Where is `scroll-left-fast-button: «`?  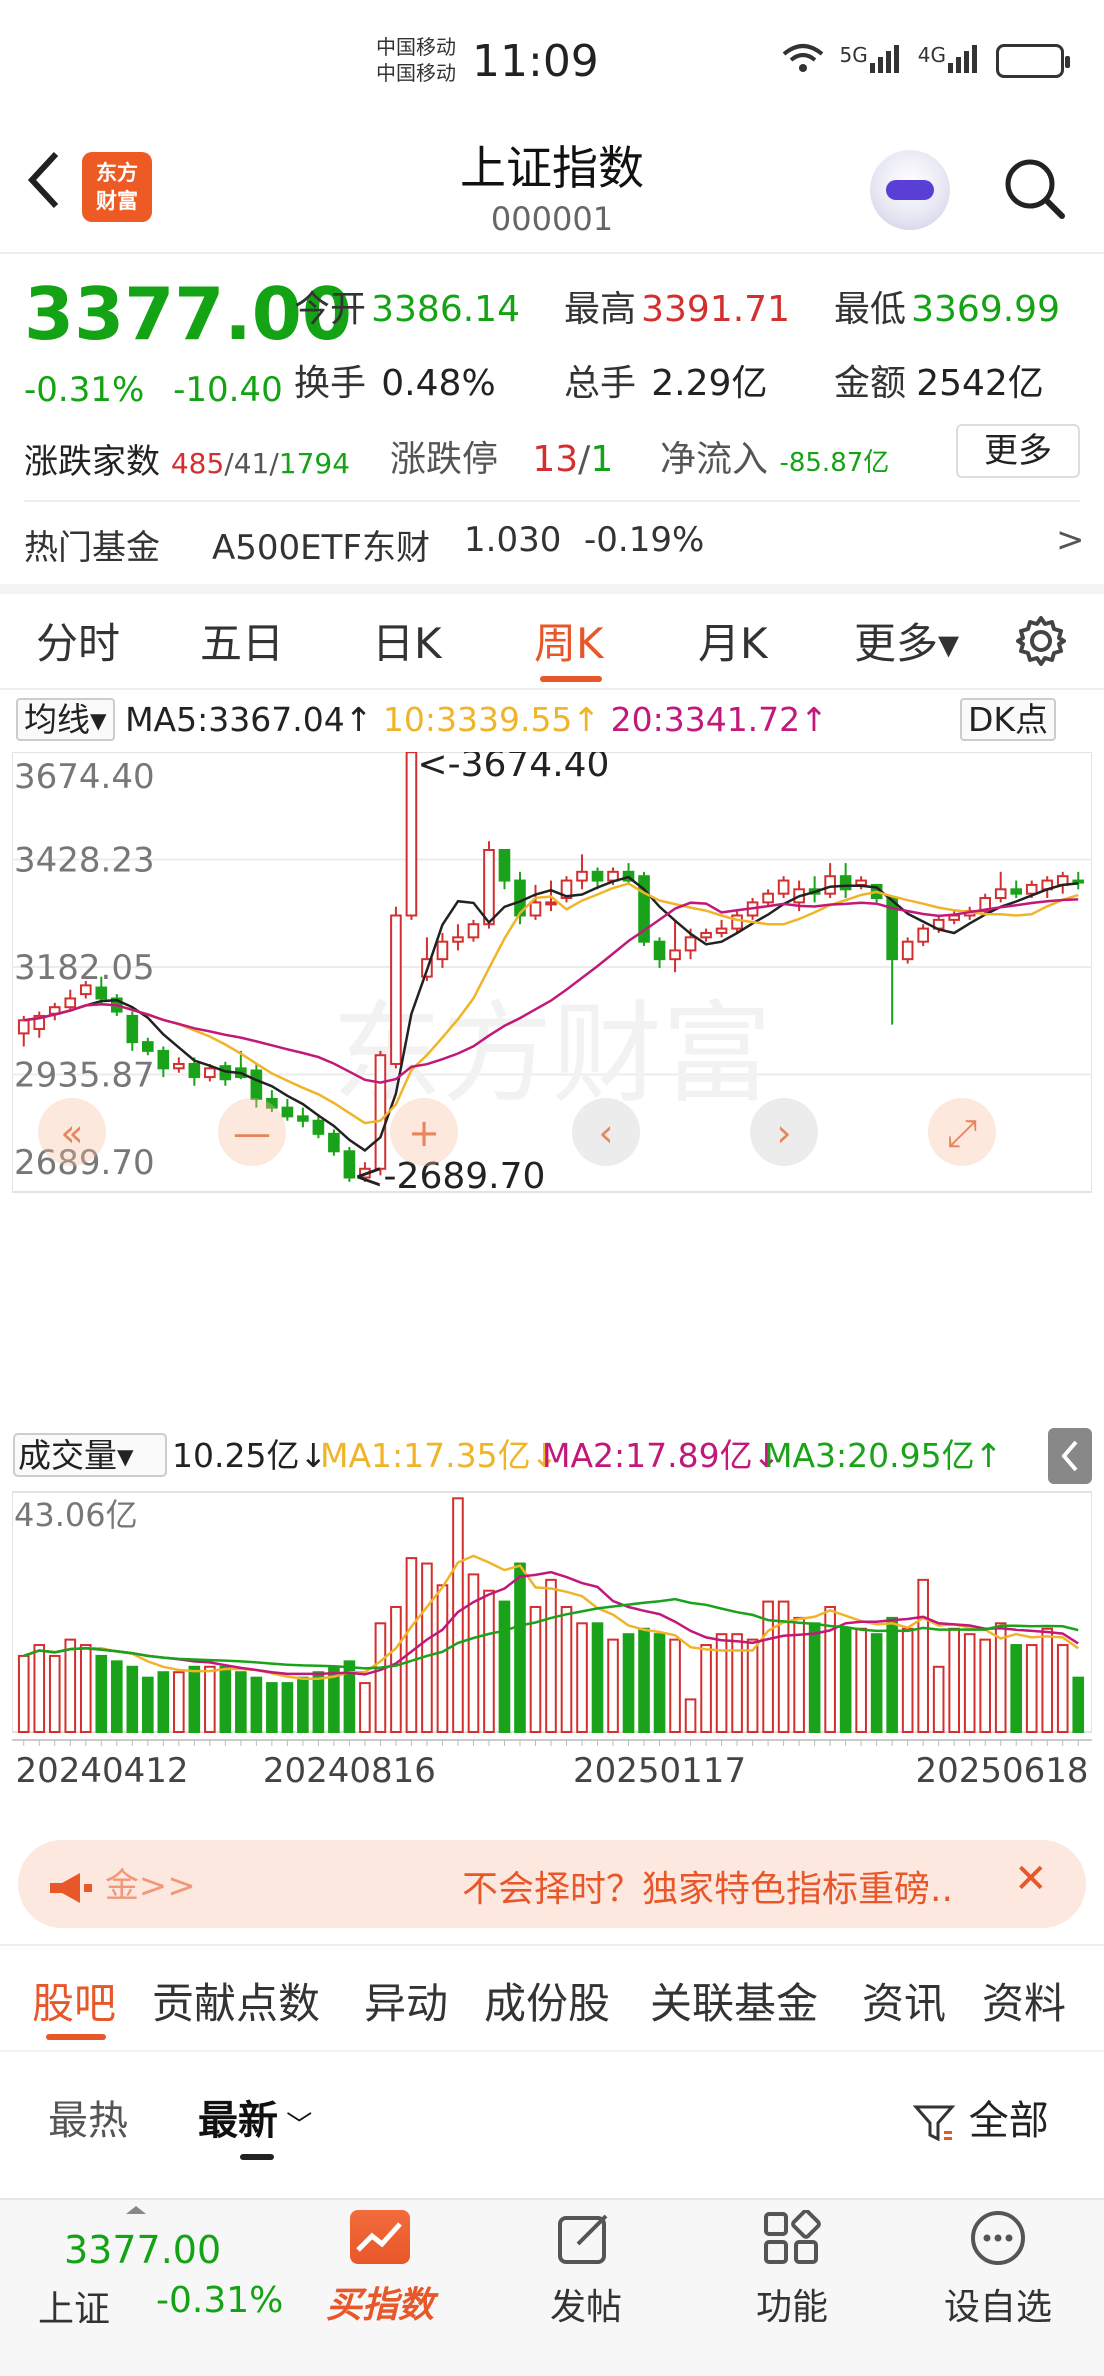 scroll-left-fast-button: « is located at coordinates (72, 1132).